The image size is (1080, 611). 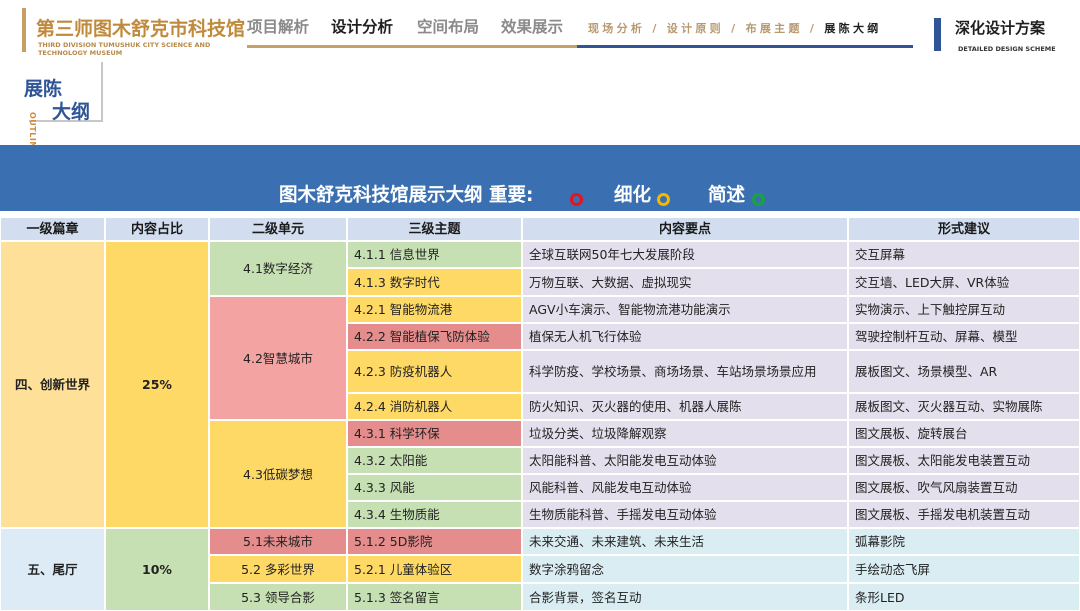 I want to click on nav-item-effect-display: 效果展示, so click(x=532, y=26).